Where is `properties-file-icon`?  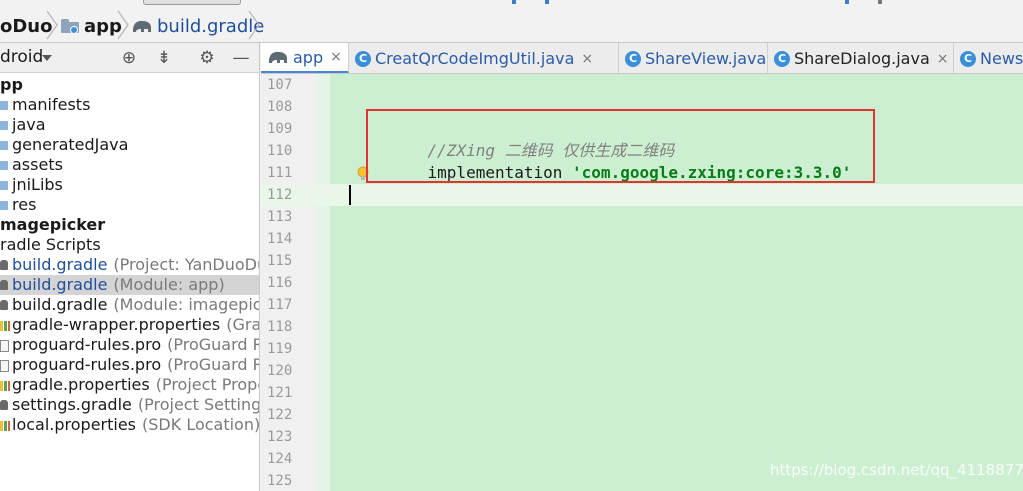
properties-file-icon is located at coordinates (5, 386).